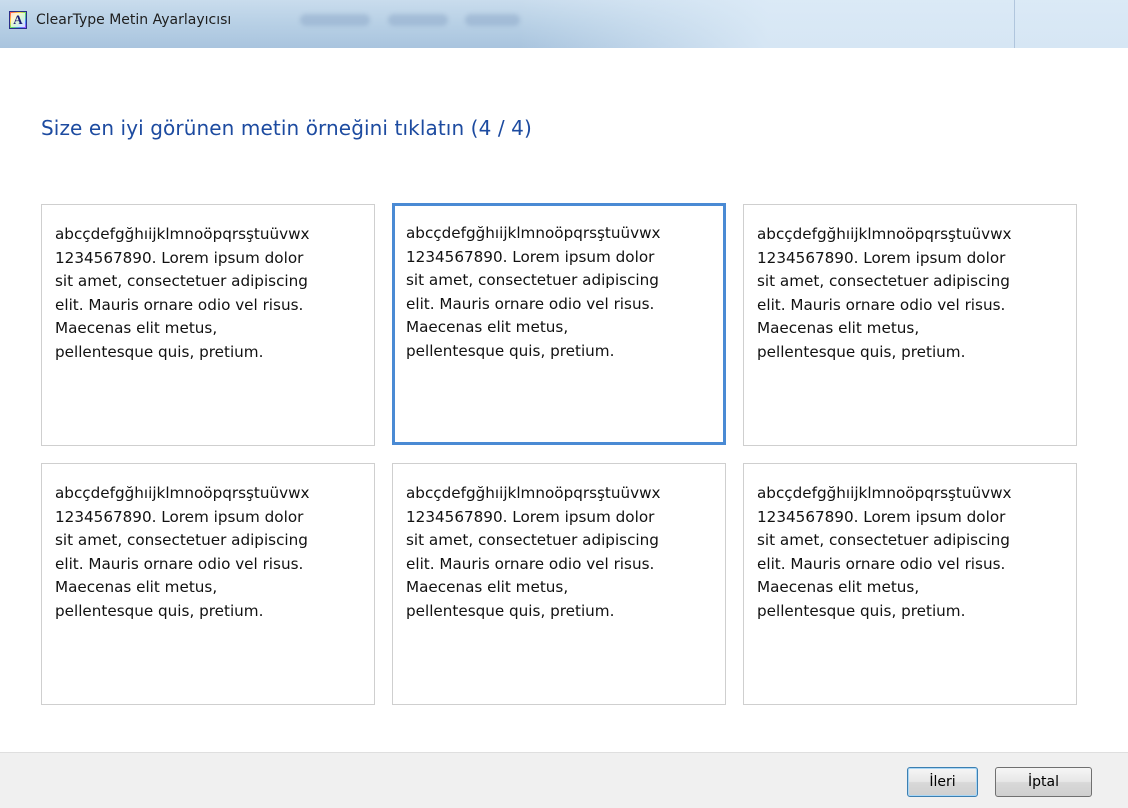 Image resolution: width=1128 pixels, height=808 pixels. What do you see at coordinates (18, 20) in the screenshot?
I see `cleartype-app-icon: A` at bounding box center [18, 20].